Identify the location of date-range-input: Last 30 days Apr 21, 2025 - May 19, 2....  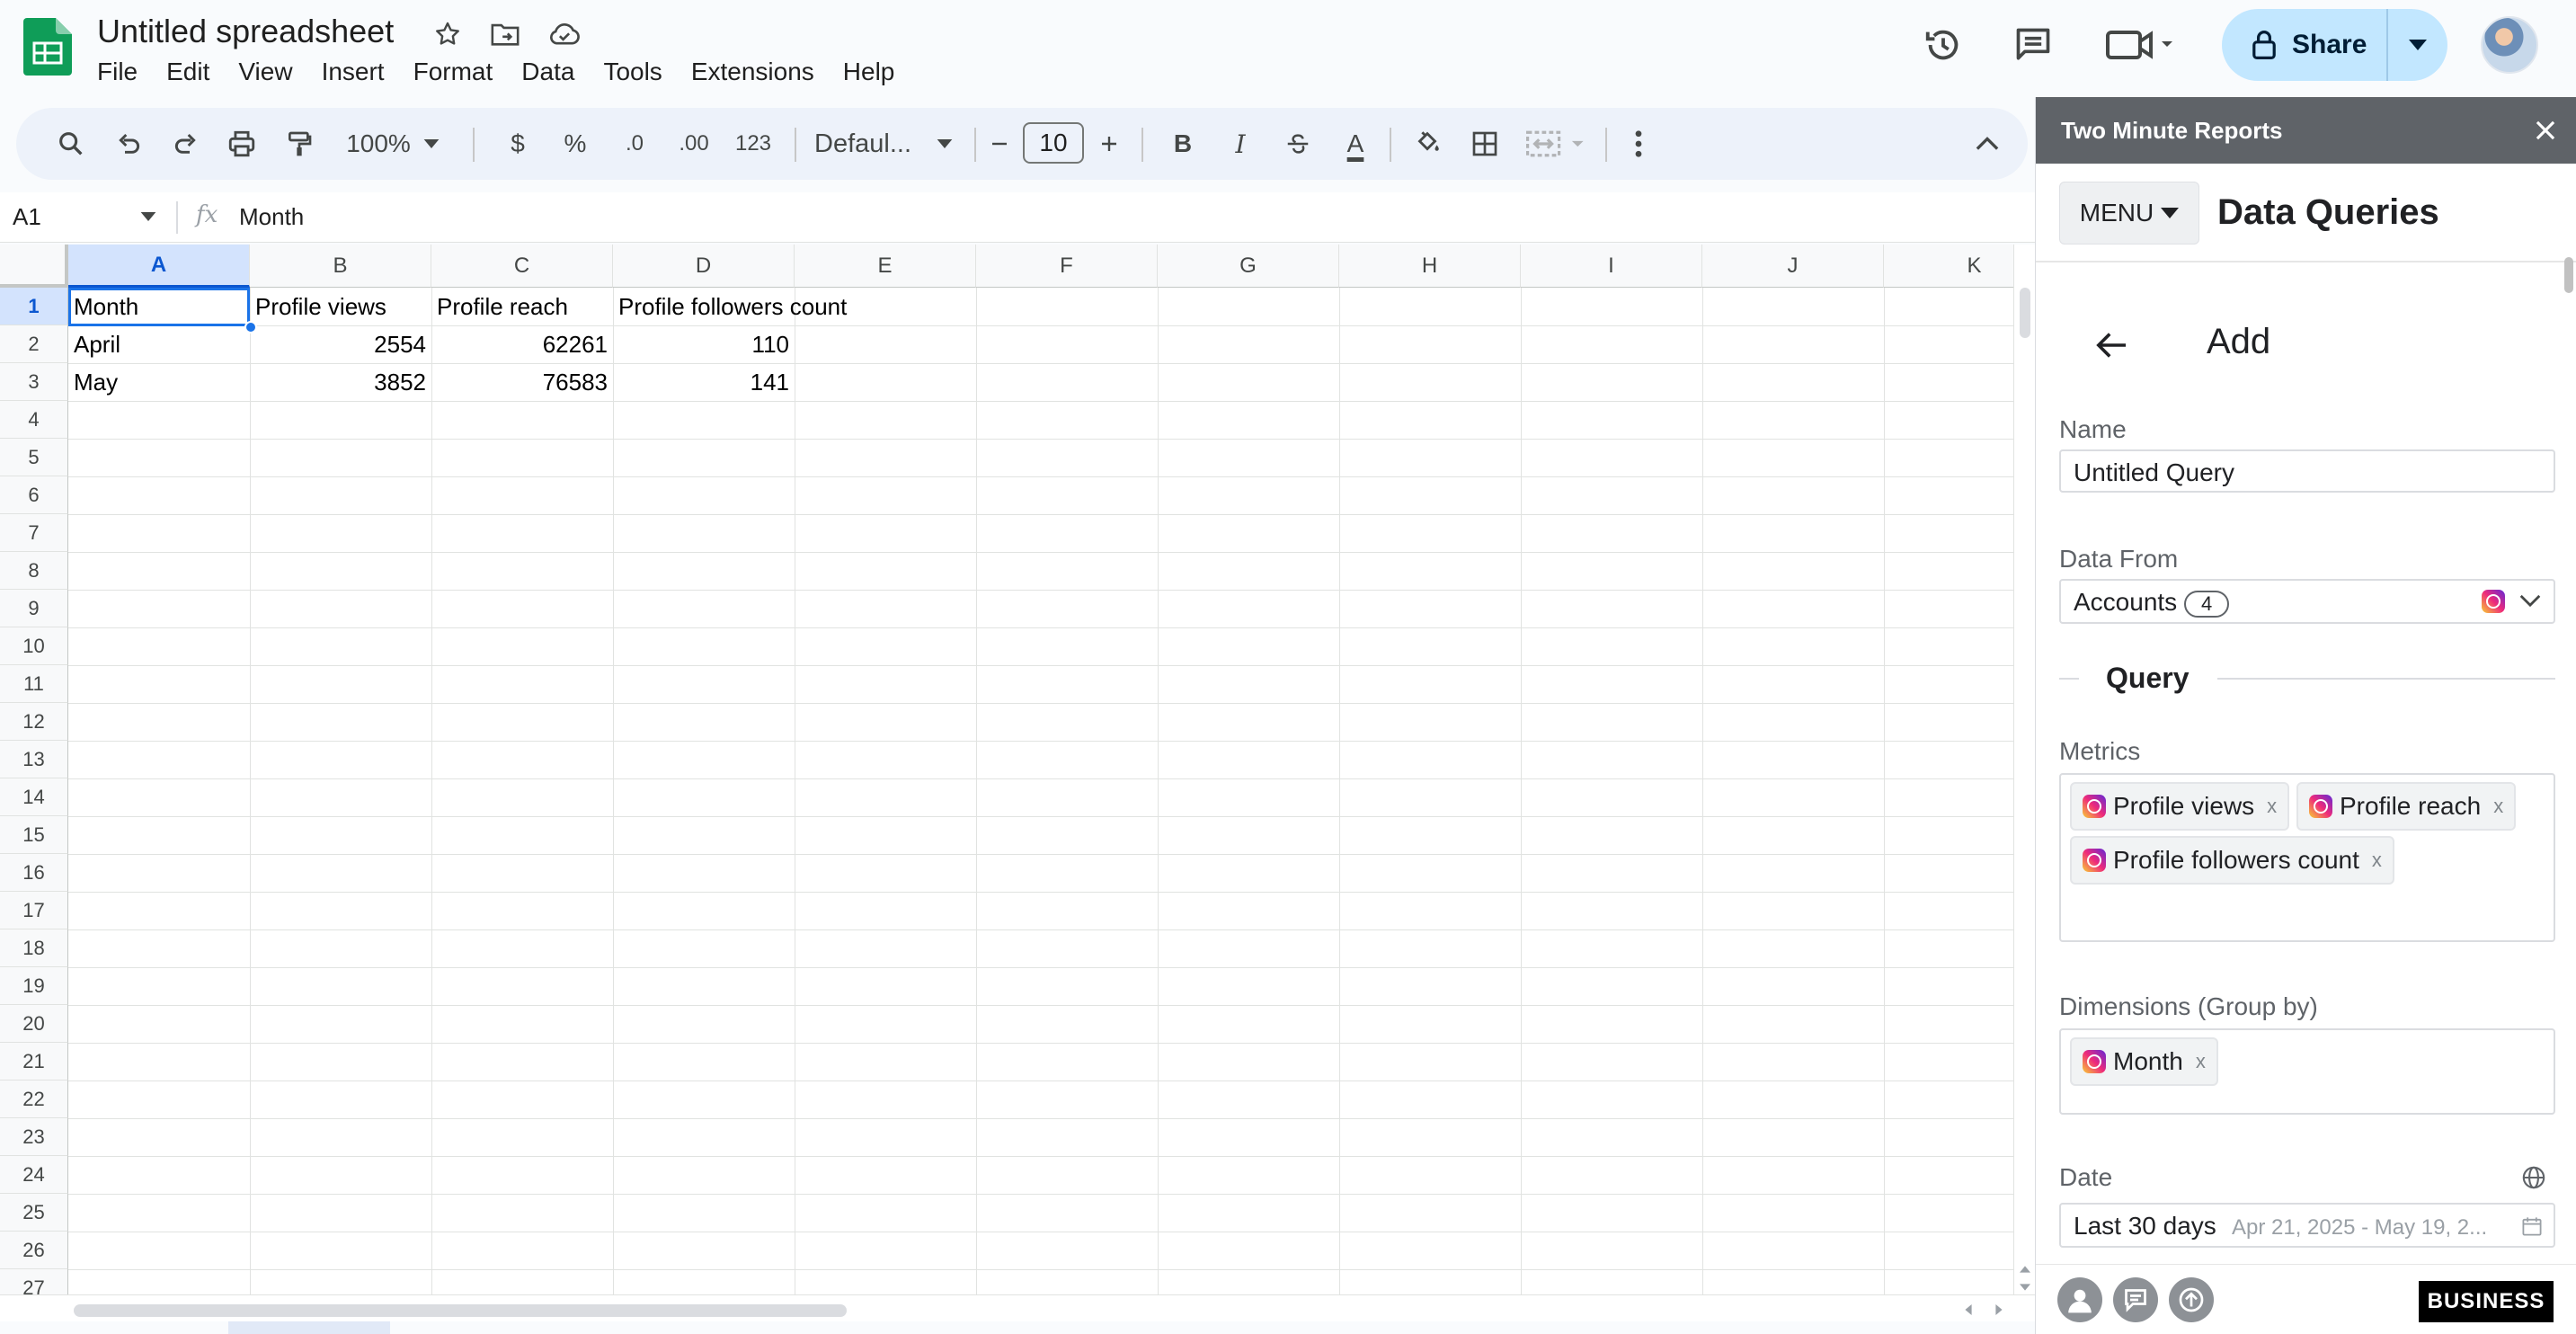
(2307, 1225).